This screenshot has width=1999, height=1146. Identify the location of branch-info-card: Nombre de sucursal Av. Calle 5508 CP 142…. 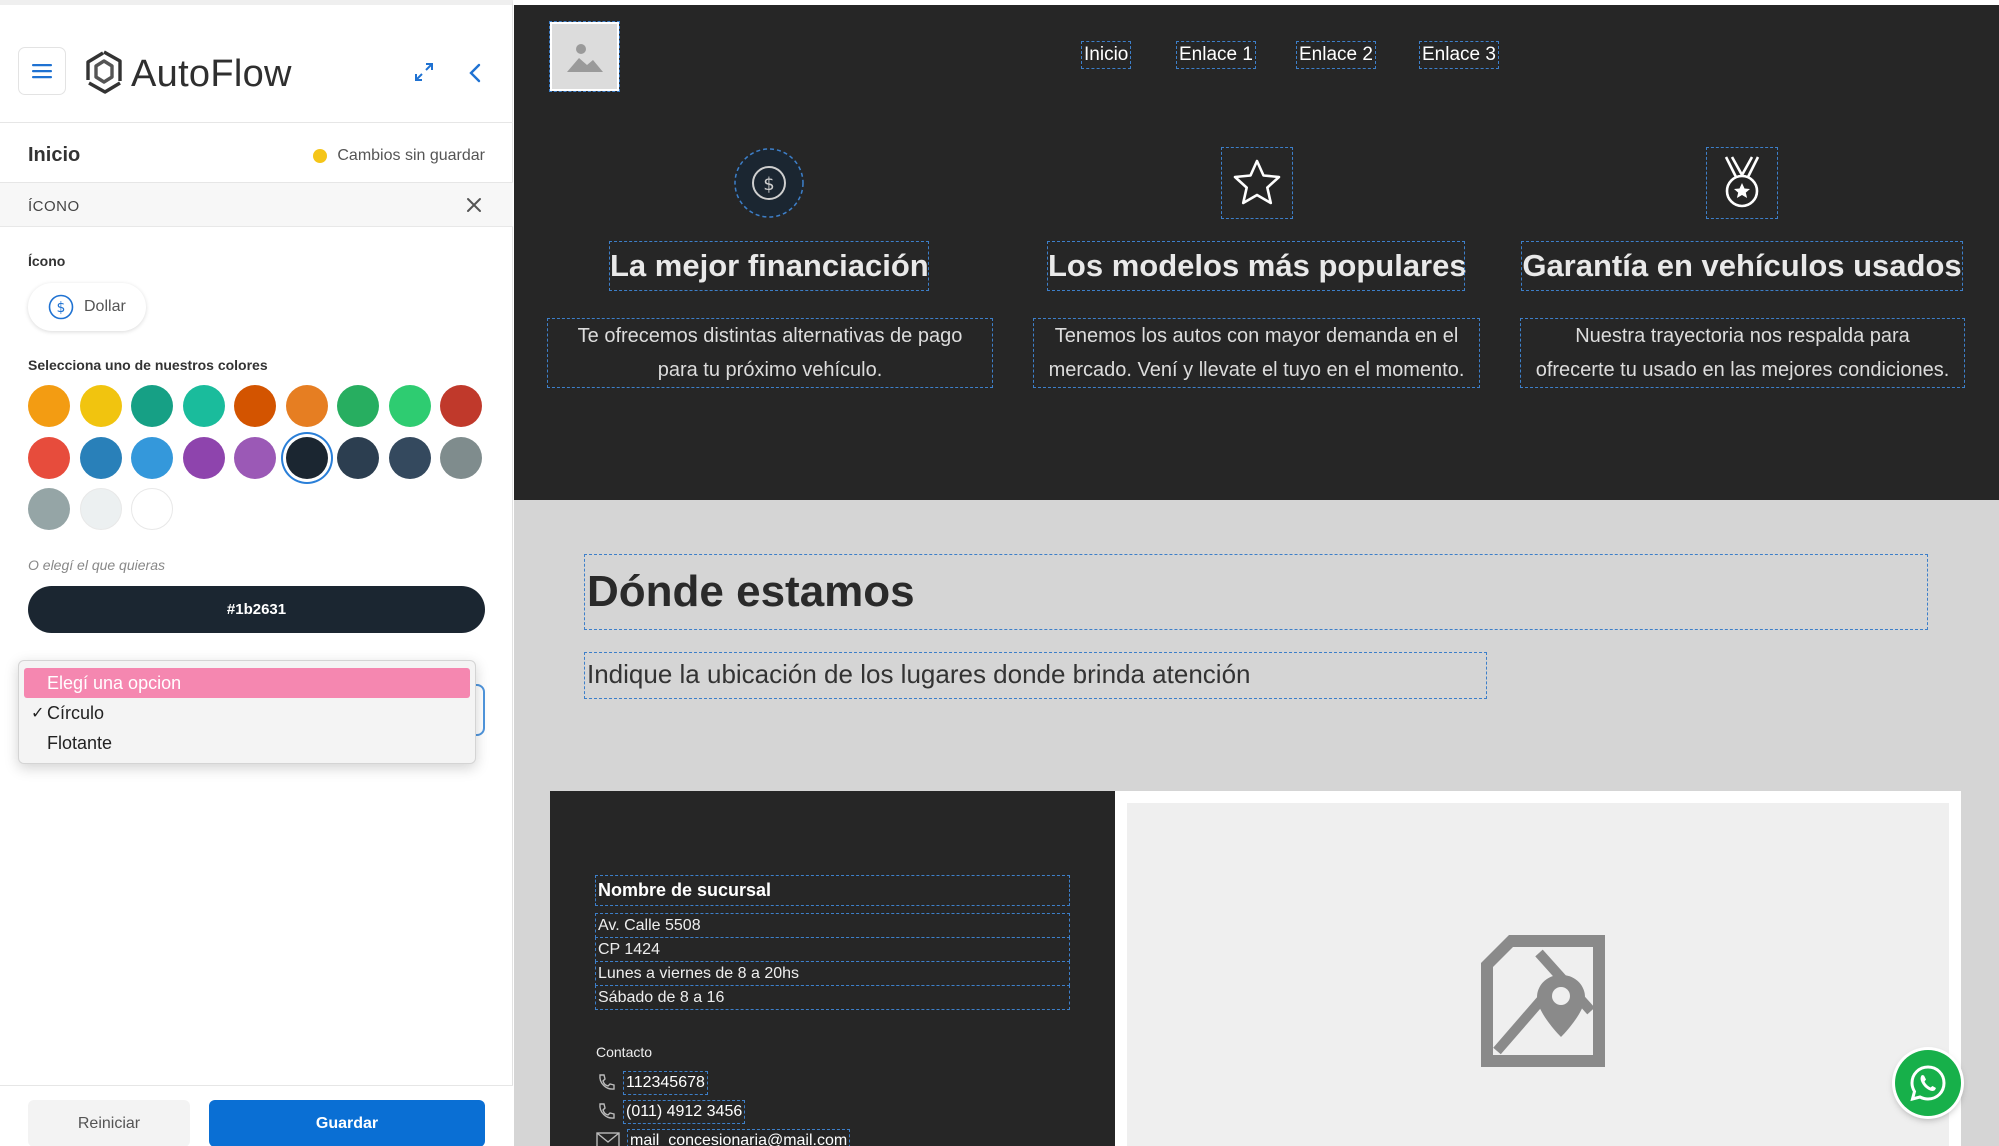
(832, 968).